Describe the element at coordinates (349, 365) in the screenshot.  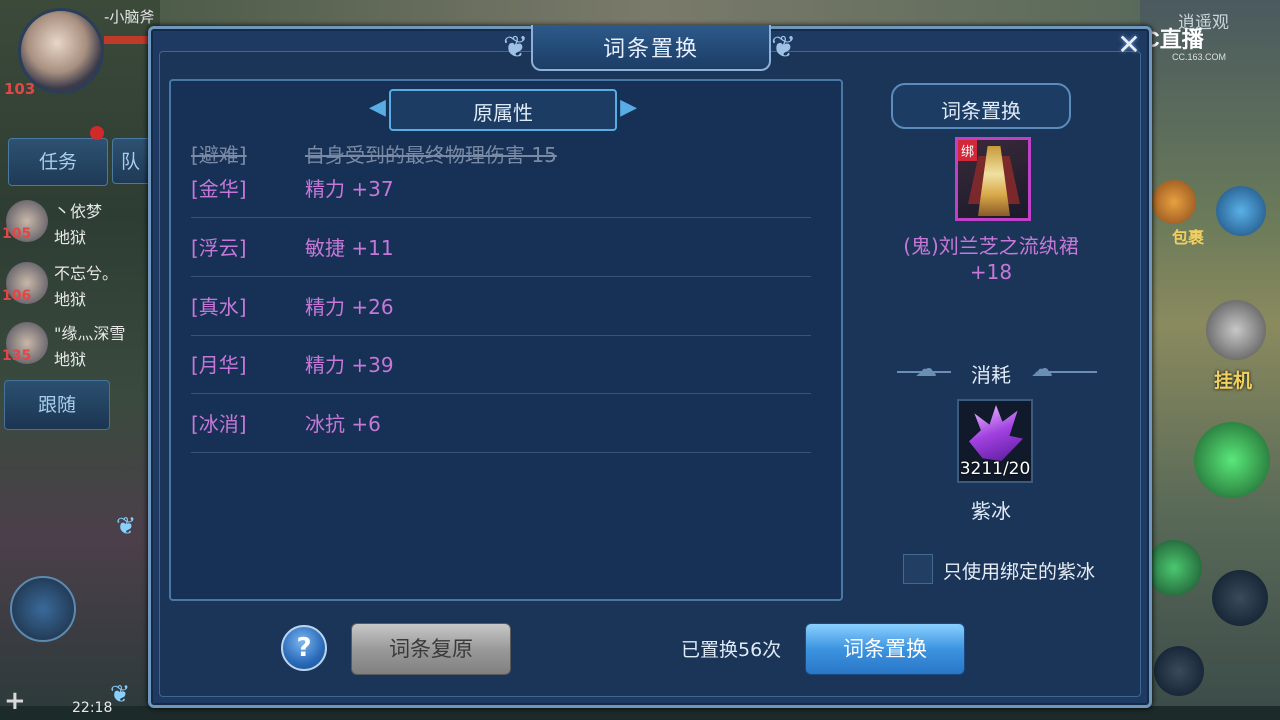
I see `attribute-value: 精力 +39` at that location.